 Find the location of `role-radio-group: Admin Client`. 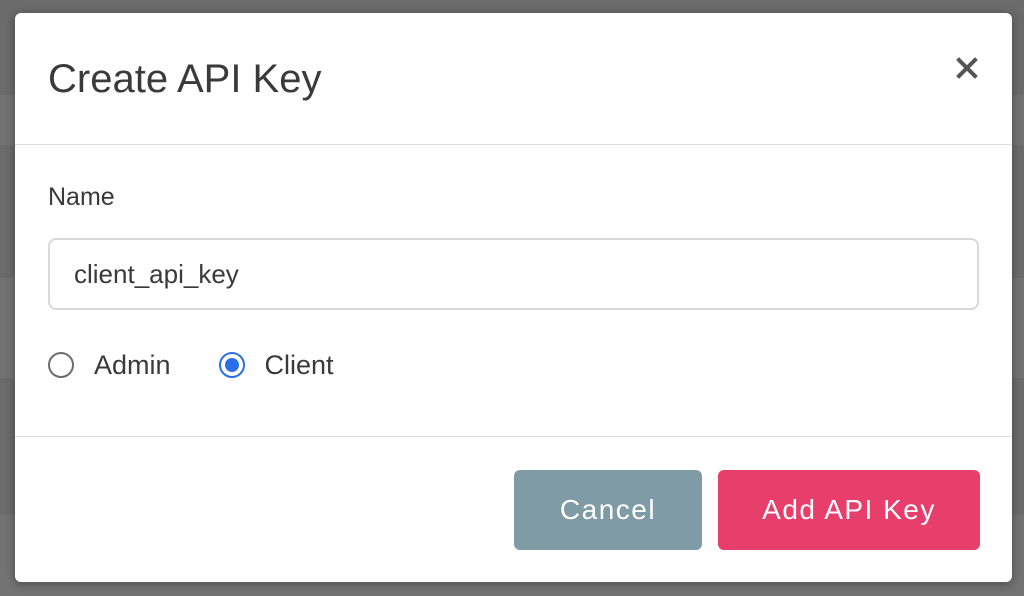

role-radio-group: Admin Client is located at coordinates (215, 365).